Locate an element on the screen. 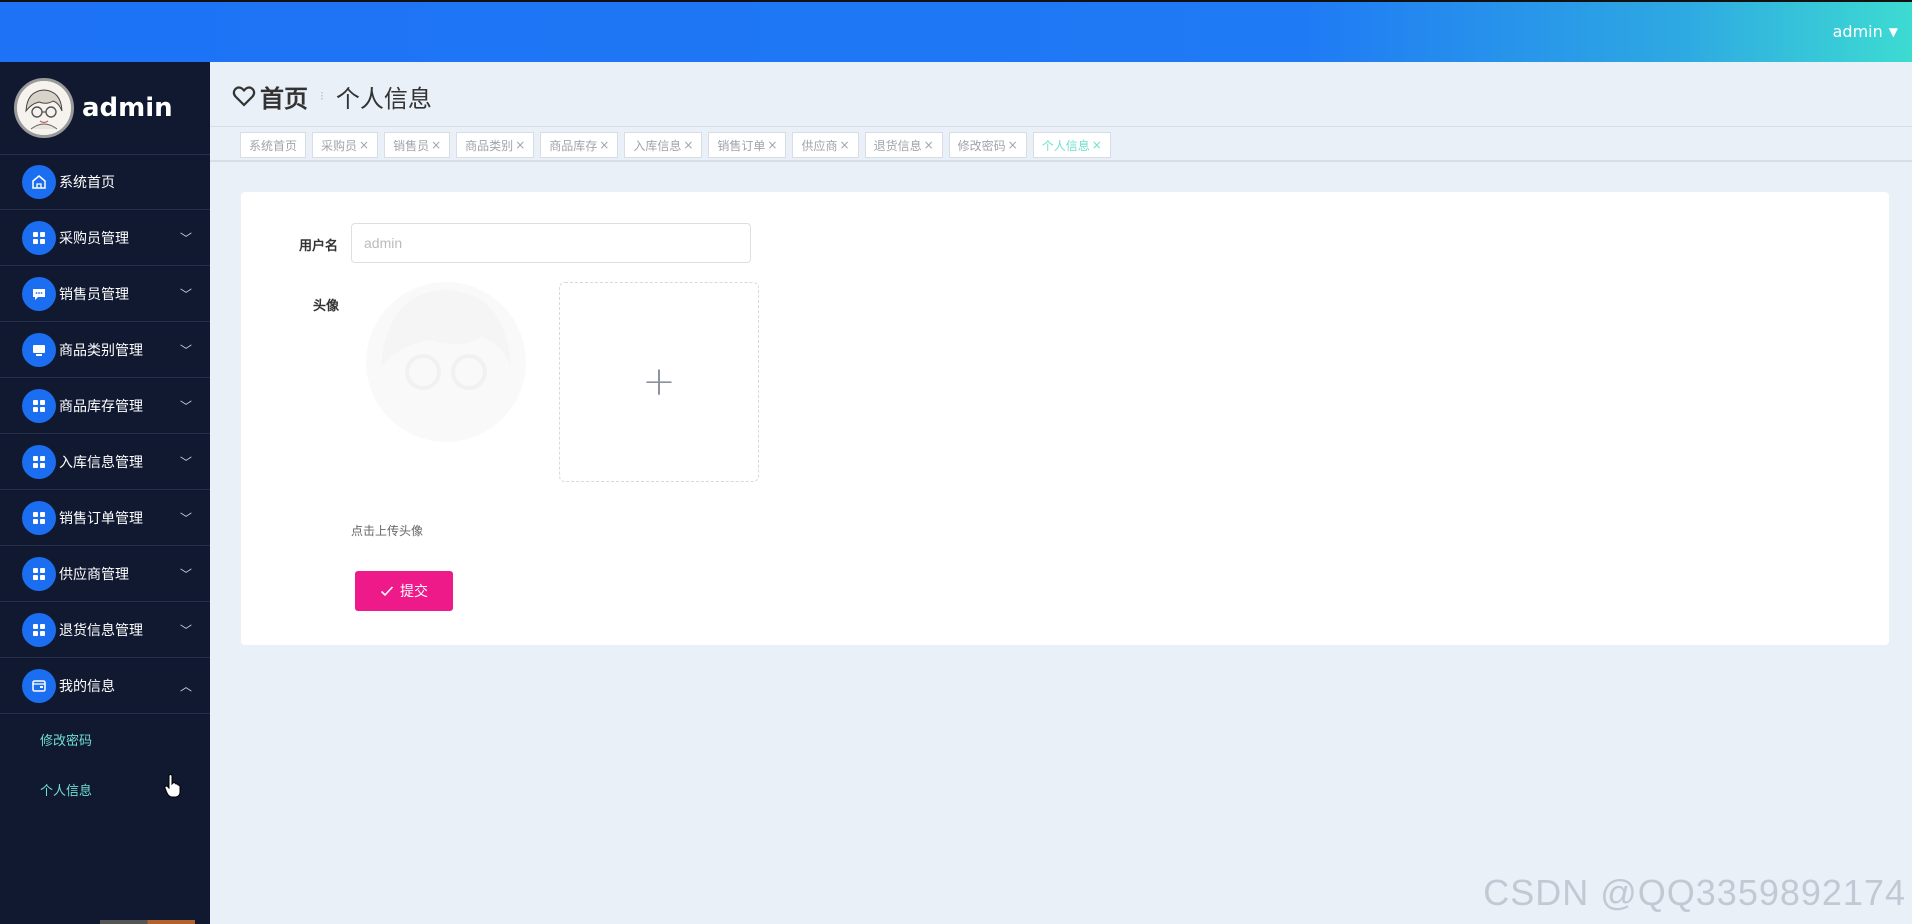 The height and width of the screenshot is (924, 1912). tag-system-home: 系统首页 is located at coordinates (273, 145).